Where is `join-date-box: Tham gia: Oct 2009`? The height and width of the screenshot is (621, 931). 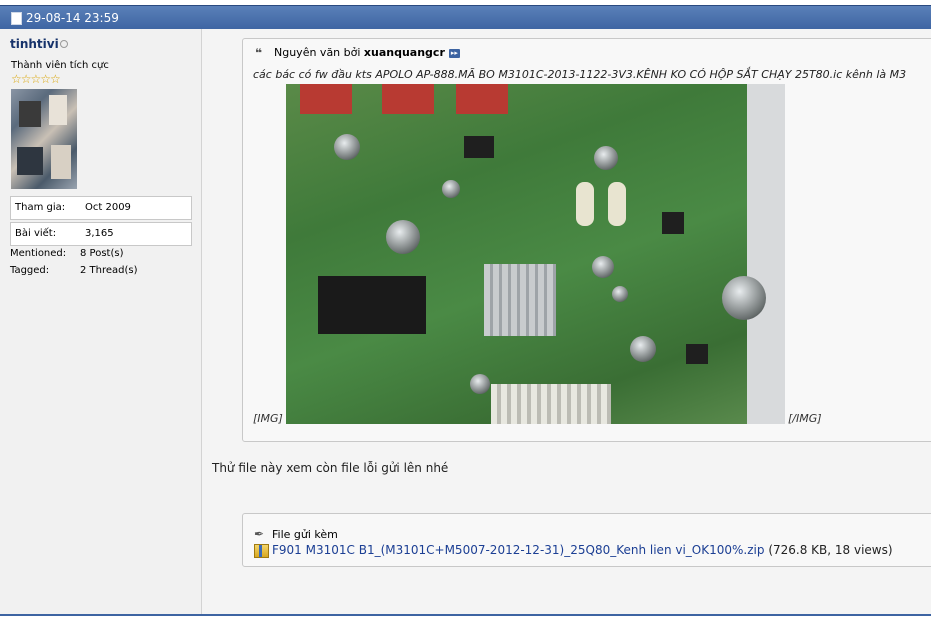 join-date-box: Tham gia: Oct 2009 is located at coordinates (101, 208).